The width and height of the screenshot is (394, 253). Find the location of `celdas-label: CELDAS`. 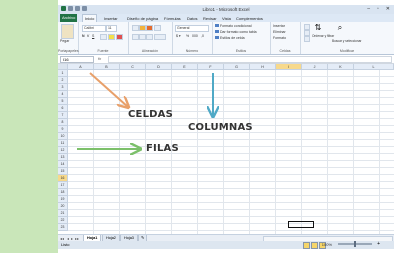

celdas-label: CELDAS is located at coordinates (150, 114).